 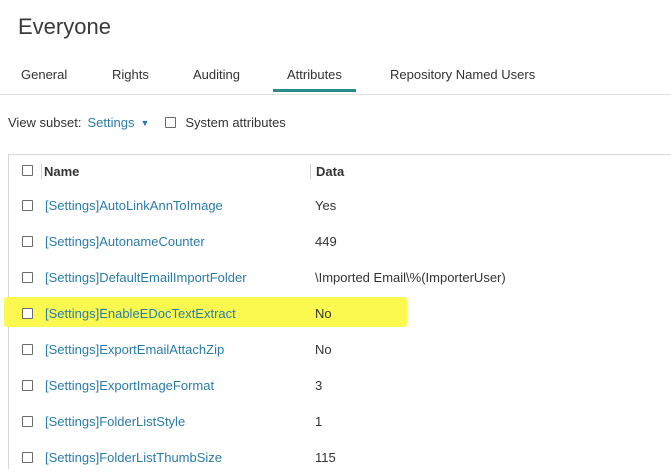 I want to click on attribute-value: 115, so click(x=325, y=457).